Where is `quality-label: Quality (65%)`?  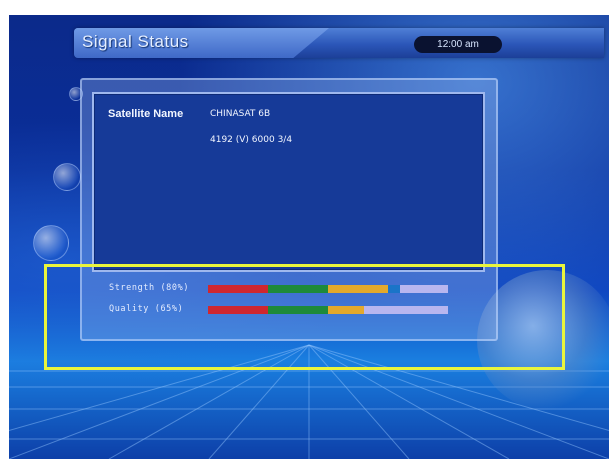
quality-label: Quality (65%) is located at coordinates (146, 309).